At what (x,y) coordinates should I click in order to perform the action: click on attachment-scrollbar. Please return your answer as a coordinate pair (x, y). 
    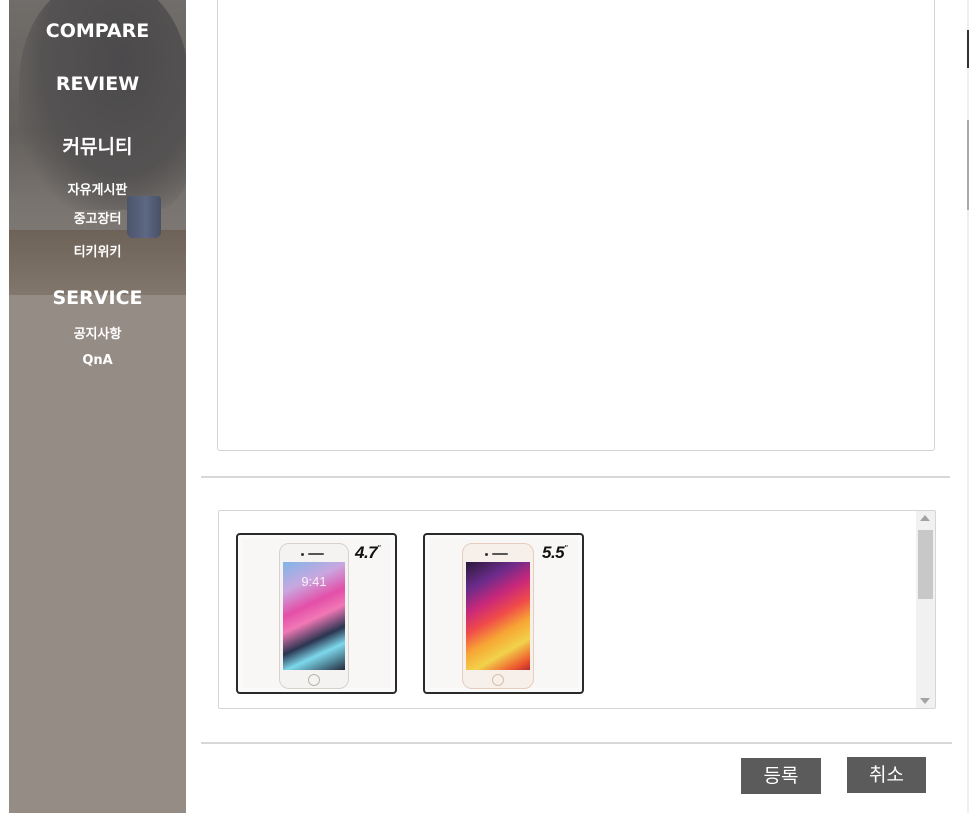
    Looking at the image, I should click on (925, 609).